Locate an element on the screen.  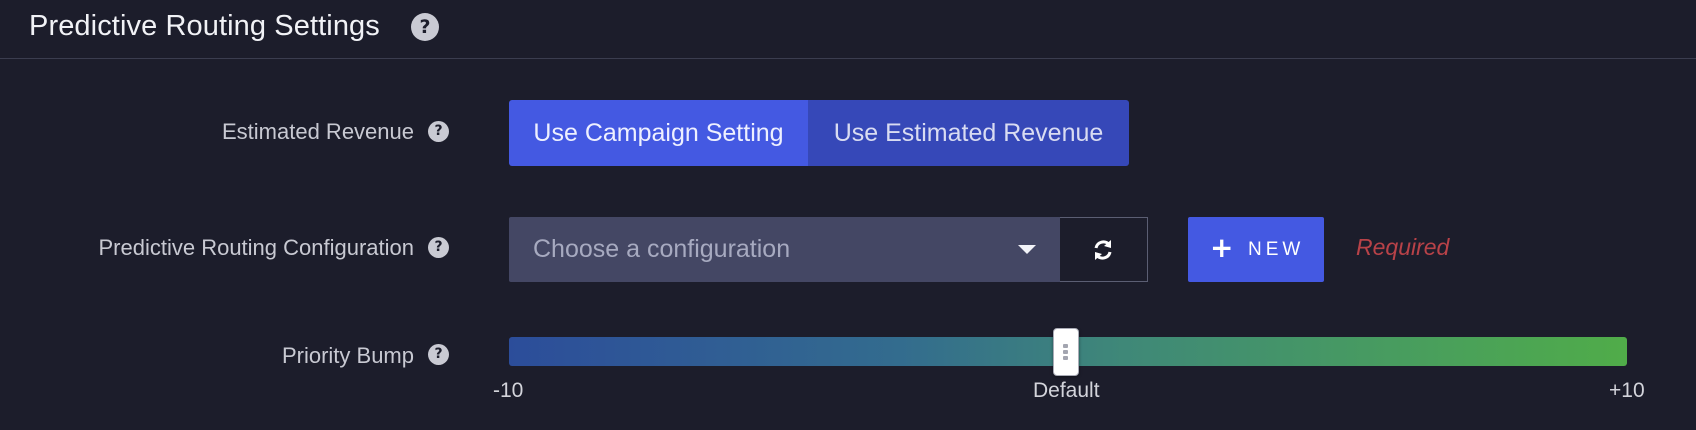
slider-min-label: -10 is located at coordinates (508, 390).